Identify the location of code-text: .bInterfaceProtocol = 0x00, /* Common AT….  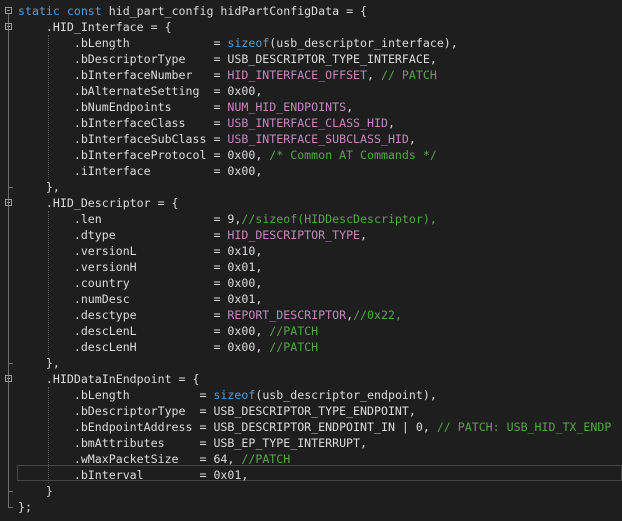
(227, 155).